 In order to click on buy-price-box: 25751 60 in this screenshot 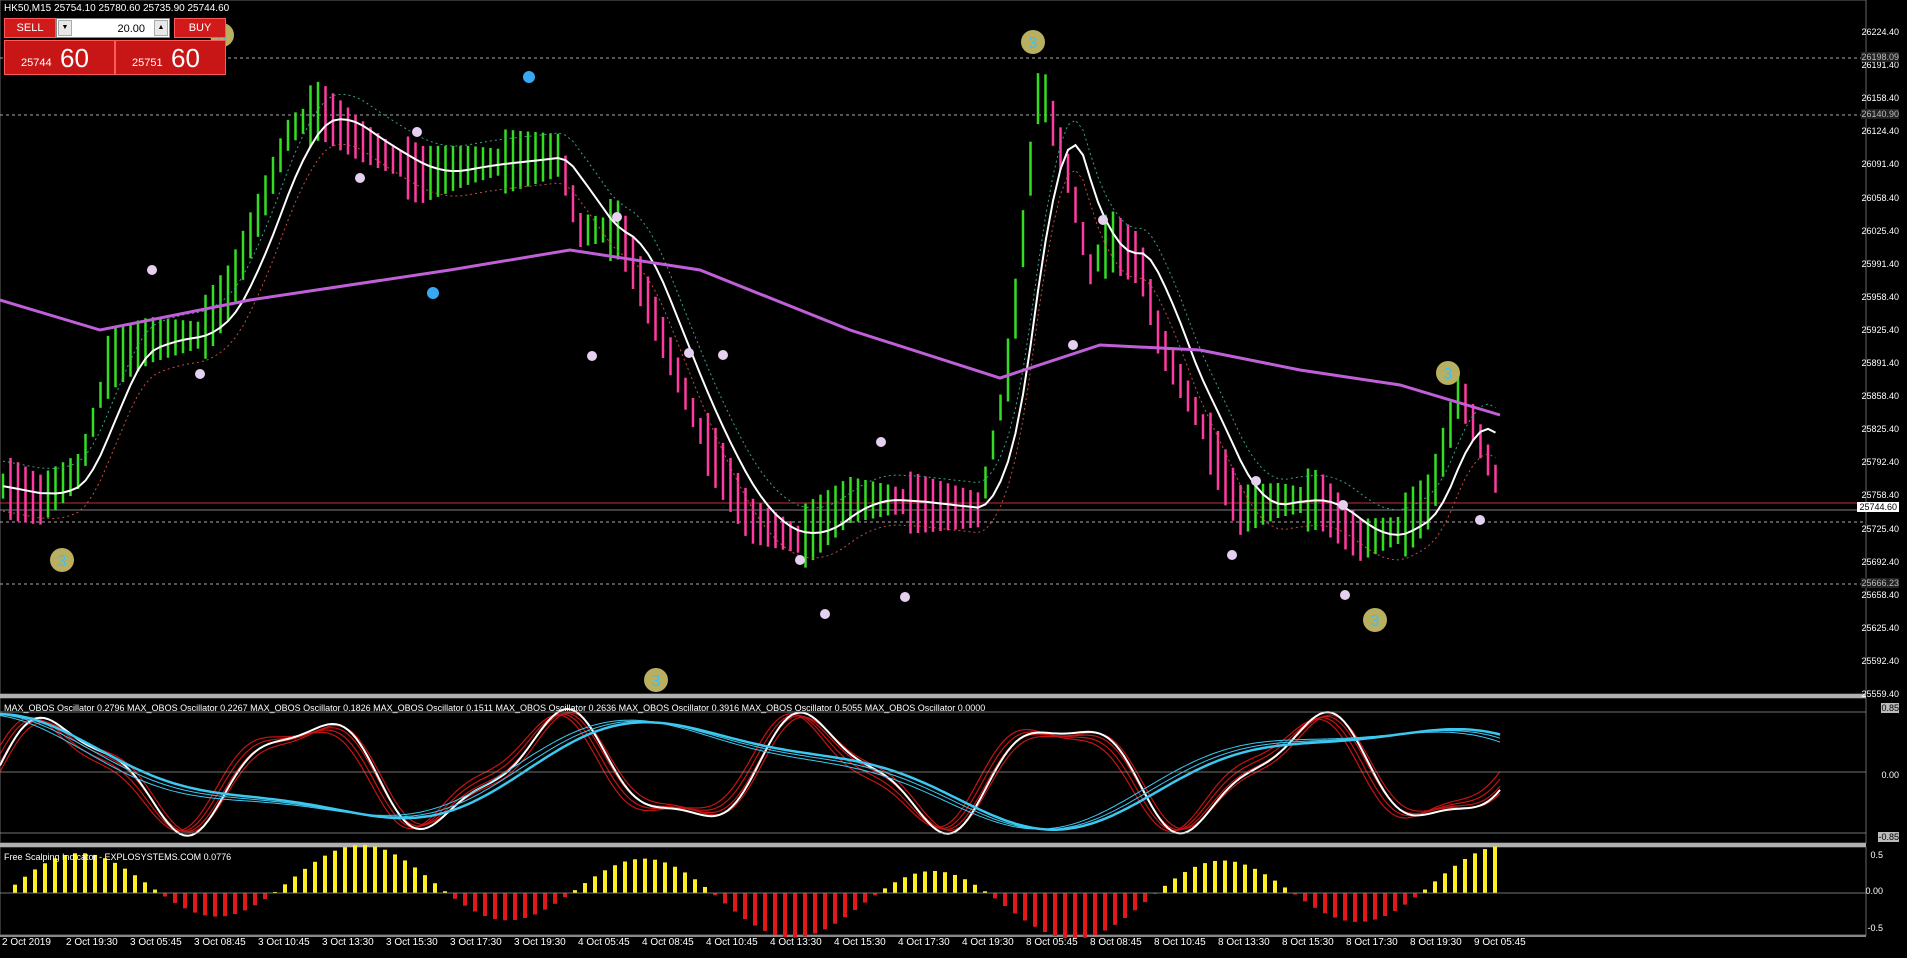, I will do `click(170, 57)`.